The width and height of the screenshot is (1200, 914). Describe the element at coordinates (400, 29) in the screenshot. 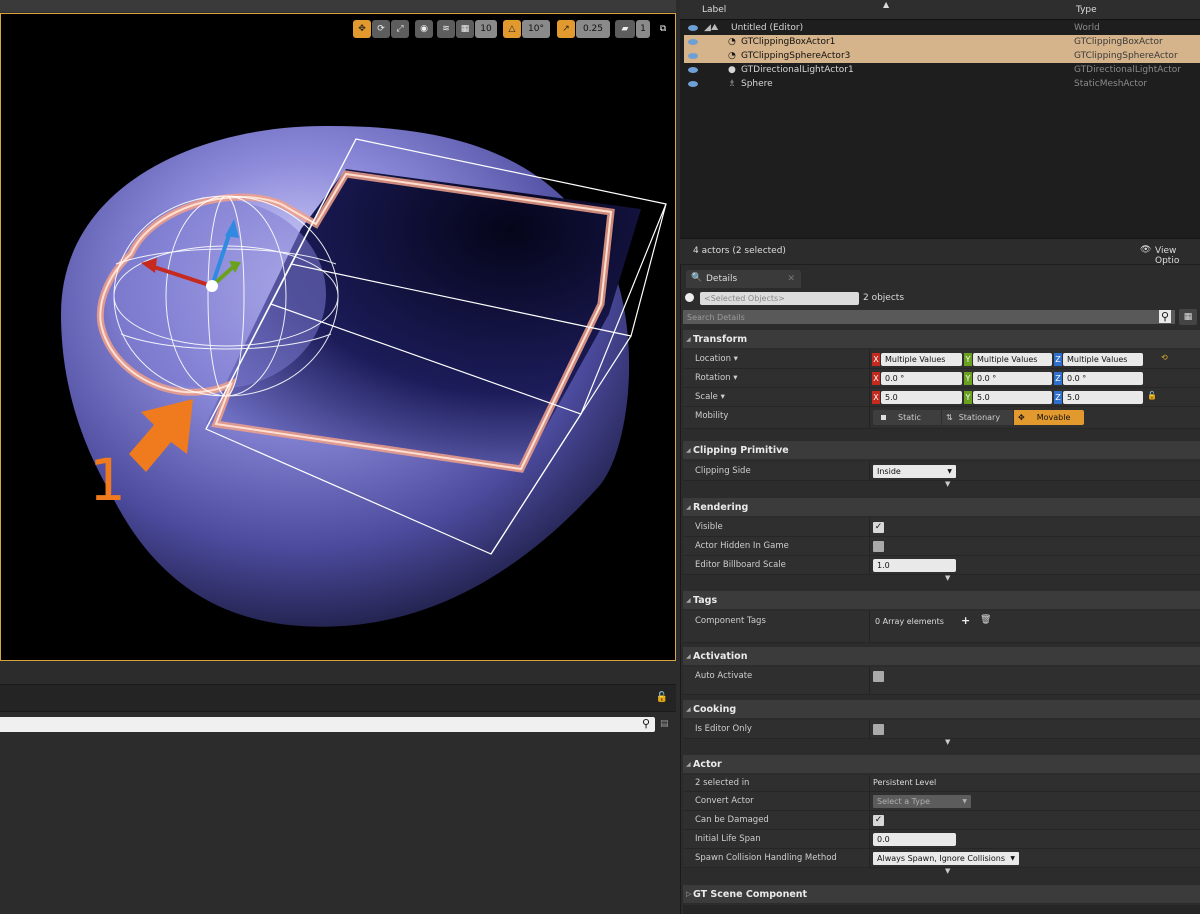

I see `scale-mode-button: ⤢` at that location.